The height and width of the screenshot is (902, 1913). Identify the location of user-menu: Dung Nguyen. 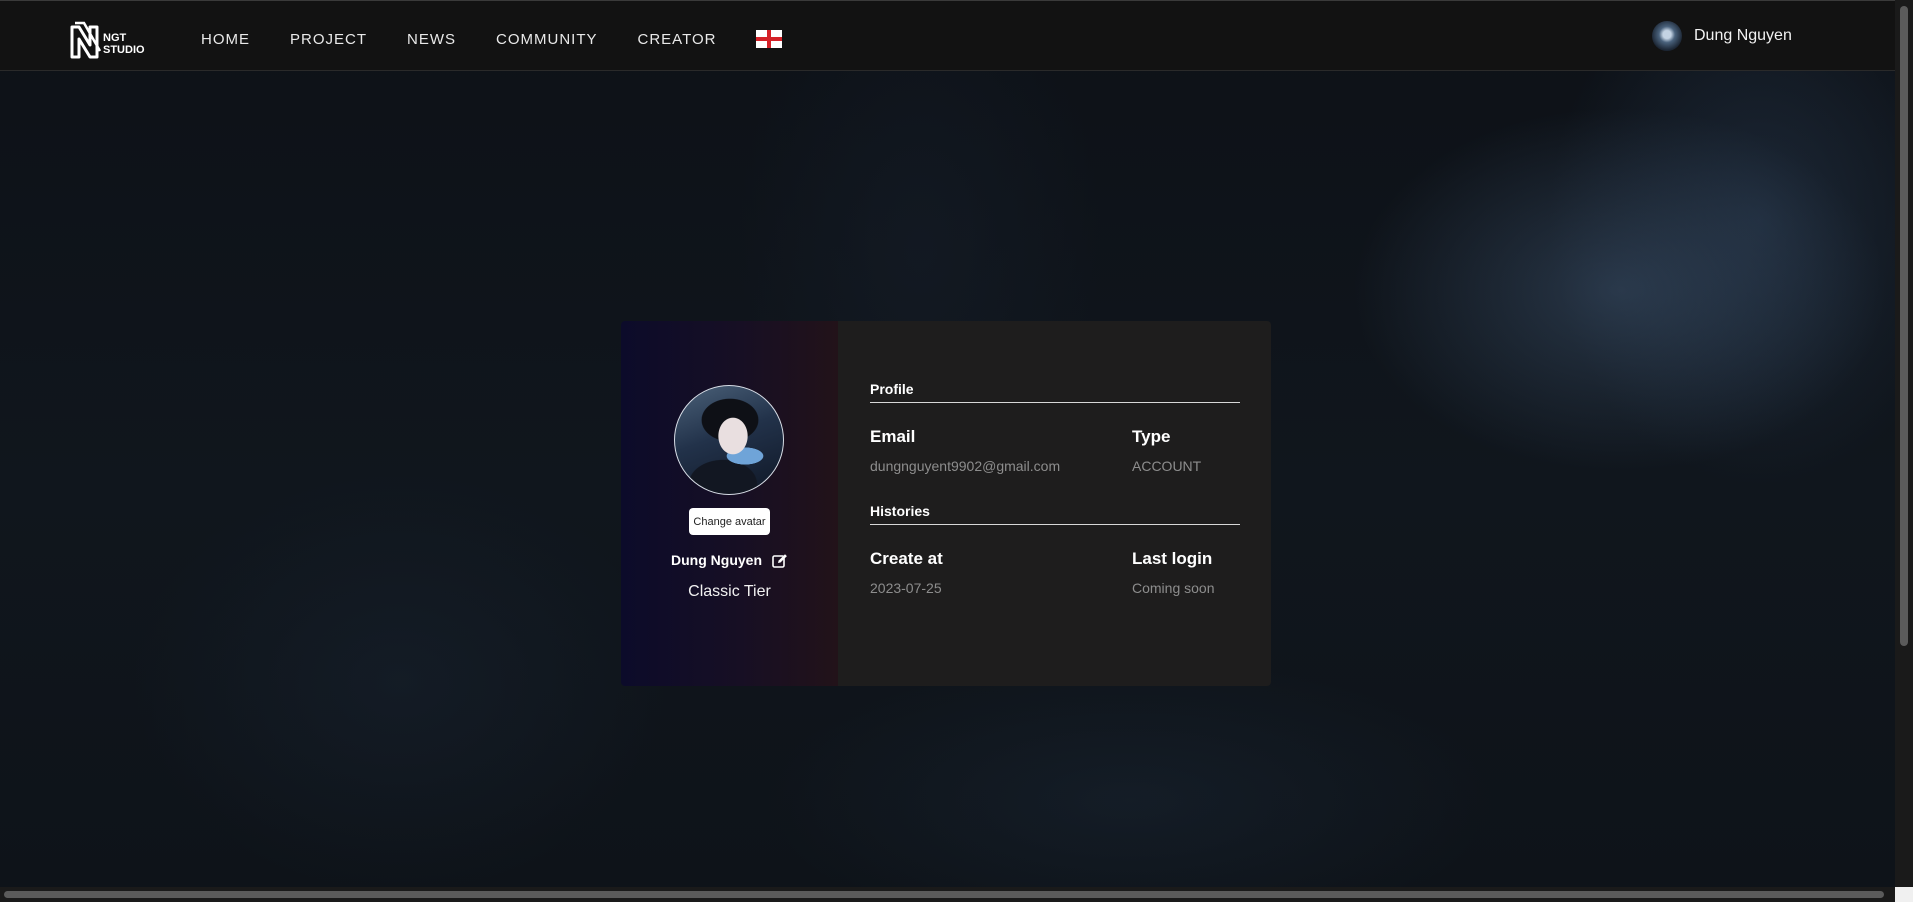
(1722, 36).